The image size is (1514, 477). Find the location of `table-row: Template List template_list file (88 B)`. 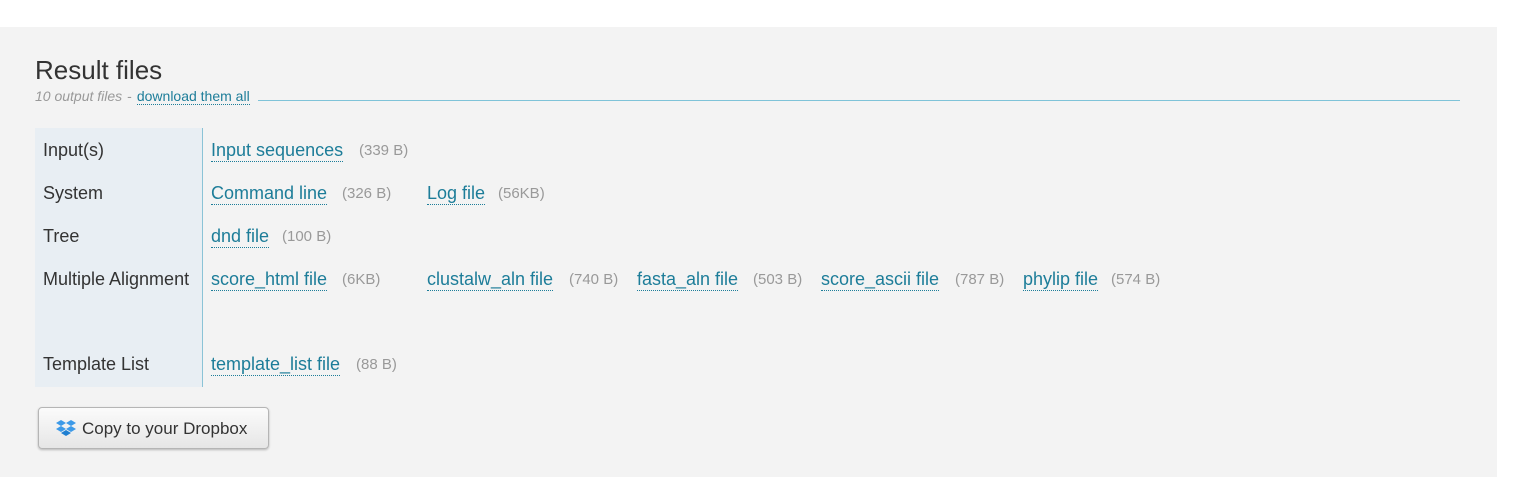

table-row: Template List template_list file (88 B) is located at coordinates (750, 364).